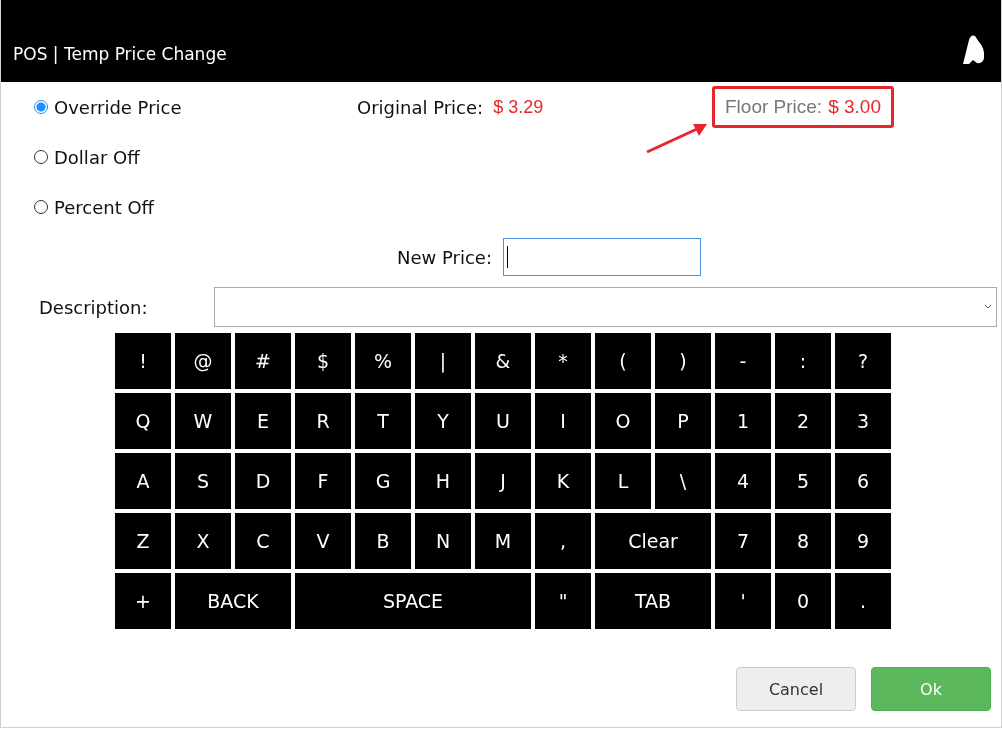  Describe the element at coordinates (677, 138) in the screenshot. I see `annotation-arrow` at that location.